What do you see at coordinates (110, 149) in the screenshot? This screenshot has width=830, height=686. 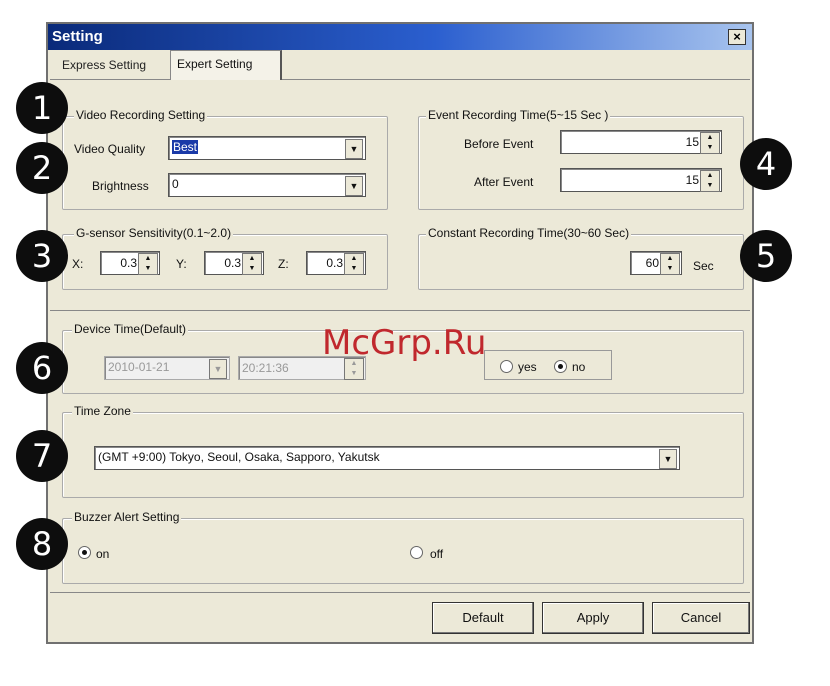 I see `video-quality-label: Video Quality` at bounding box center [110, 149].